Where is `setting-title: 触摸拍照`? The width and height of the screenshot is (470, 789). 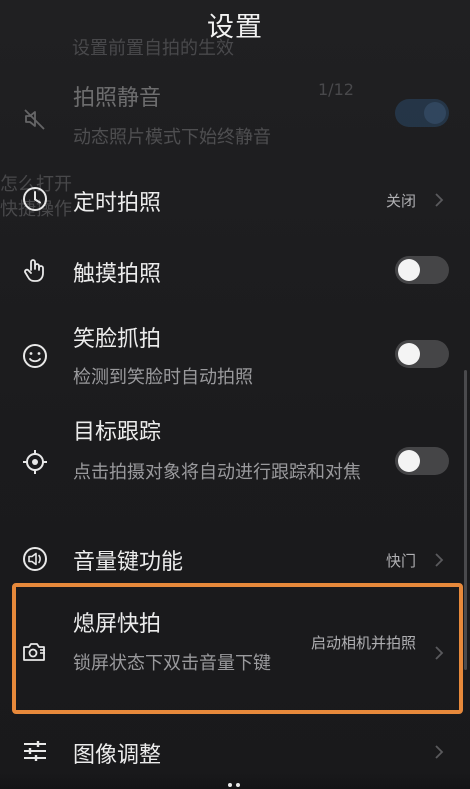
setting-title: 触摸拍照 is located at coordinates (117, 274).